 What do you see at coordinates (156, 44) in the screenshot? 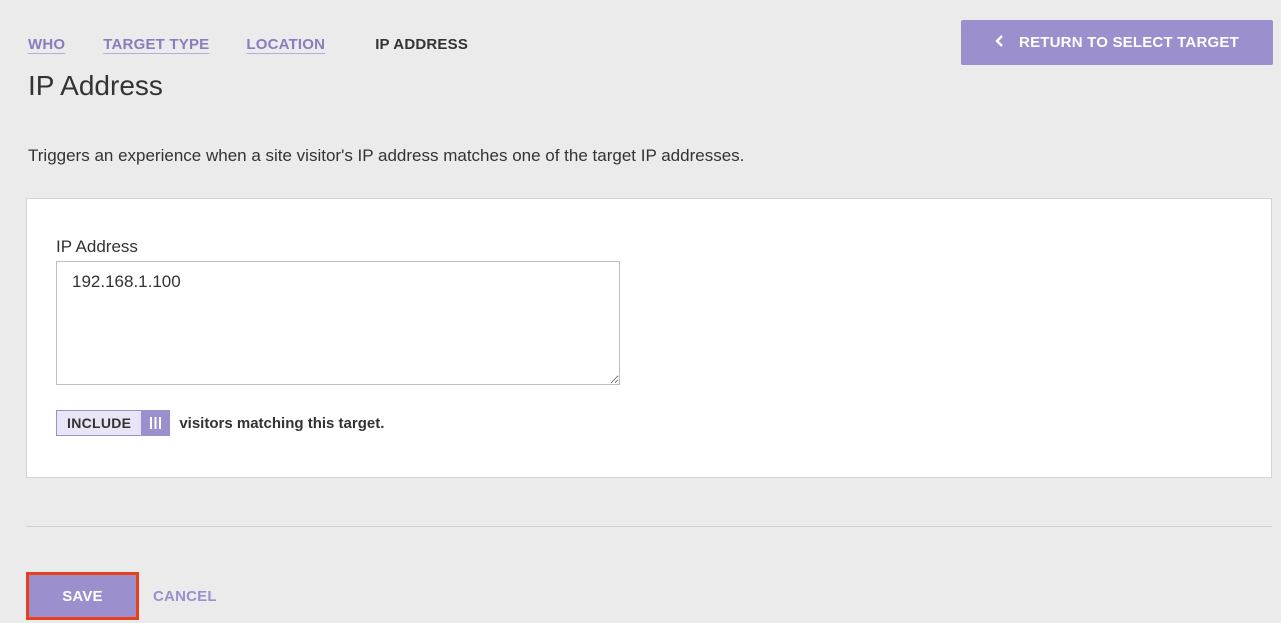
I see `breadcrumb-target-type: TARGET TYPE` at bounding box center [156, 44].